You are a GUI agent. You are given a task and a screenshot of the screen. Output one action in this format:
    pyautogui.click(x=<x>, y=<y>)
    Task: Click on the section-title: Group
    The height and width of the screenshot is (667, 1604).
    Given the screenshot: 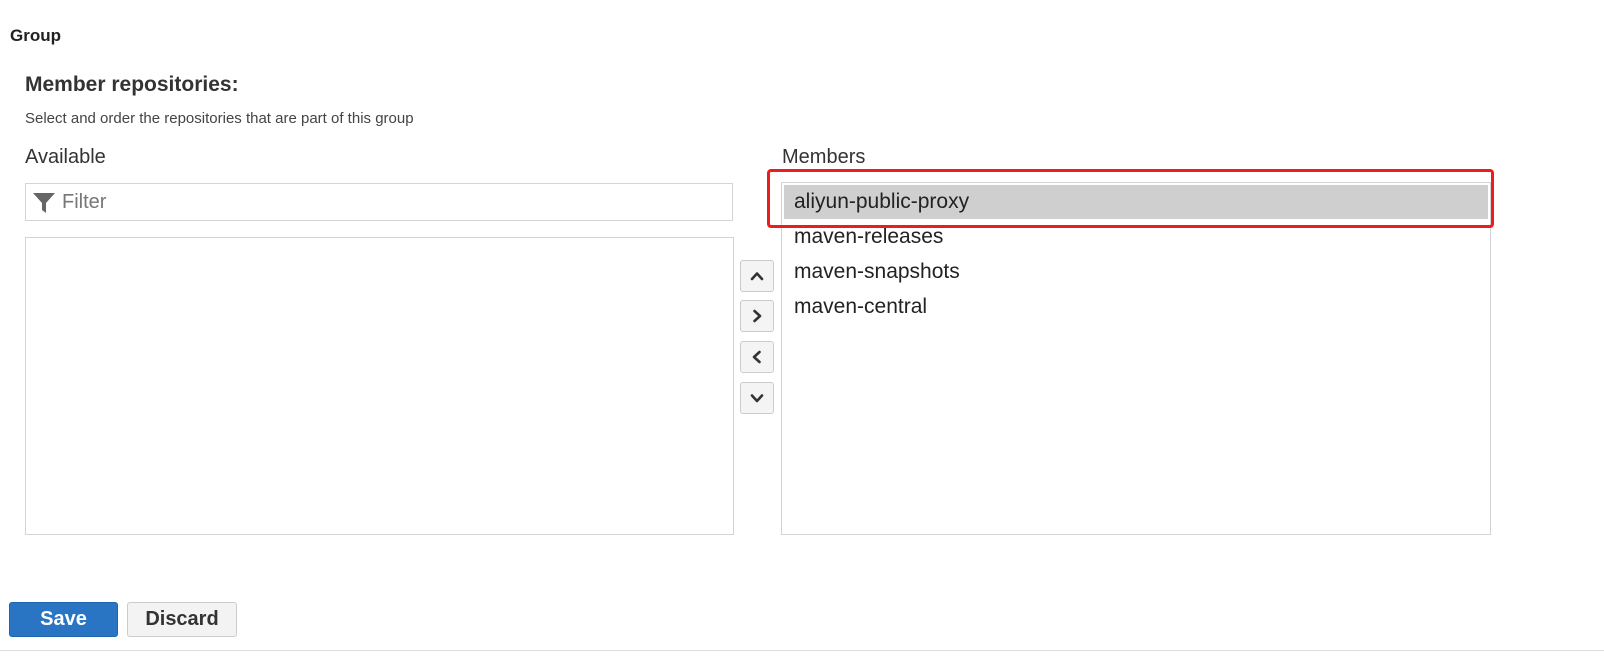 What is the action you would take?
    pyautogui.click(x=35, y=35)
    